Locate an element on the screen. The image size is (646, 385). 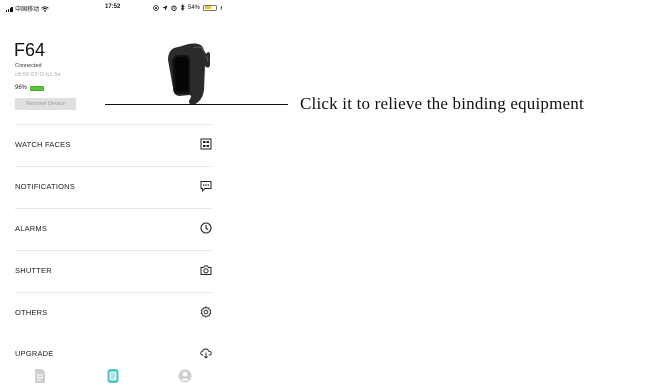
alarm-status-icon is located at coordinates (174, 8).